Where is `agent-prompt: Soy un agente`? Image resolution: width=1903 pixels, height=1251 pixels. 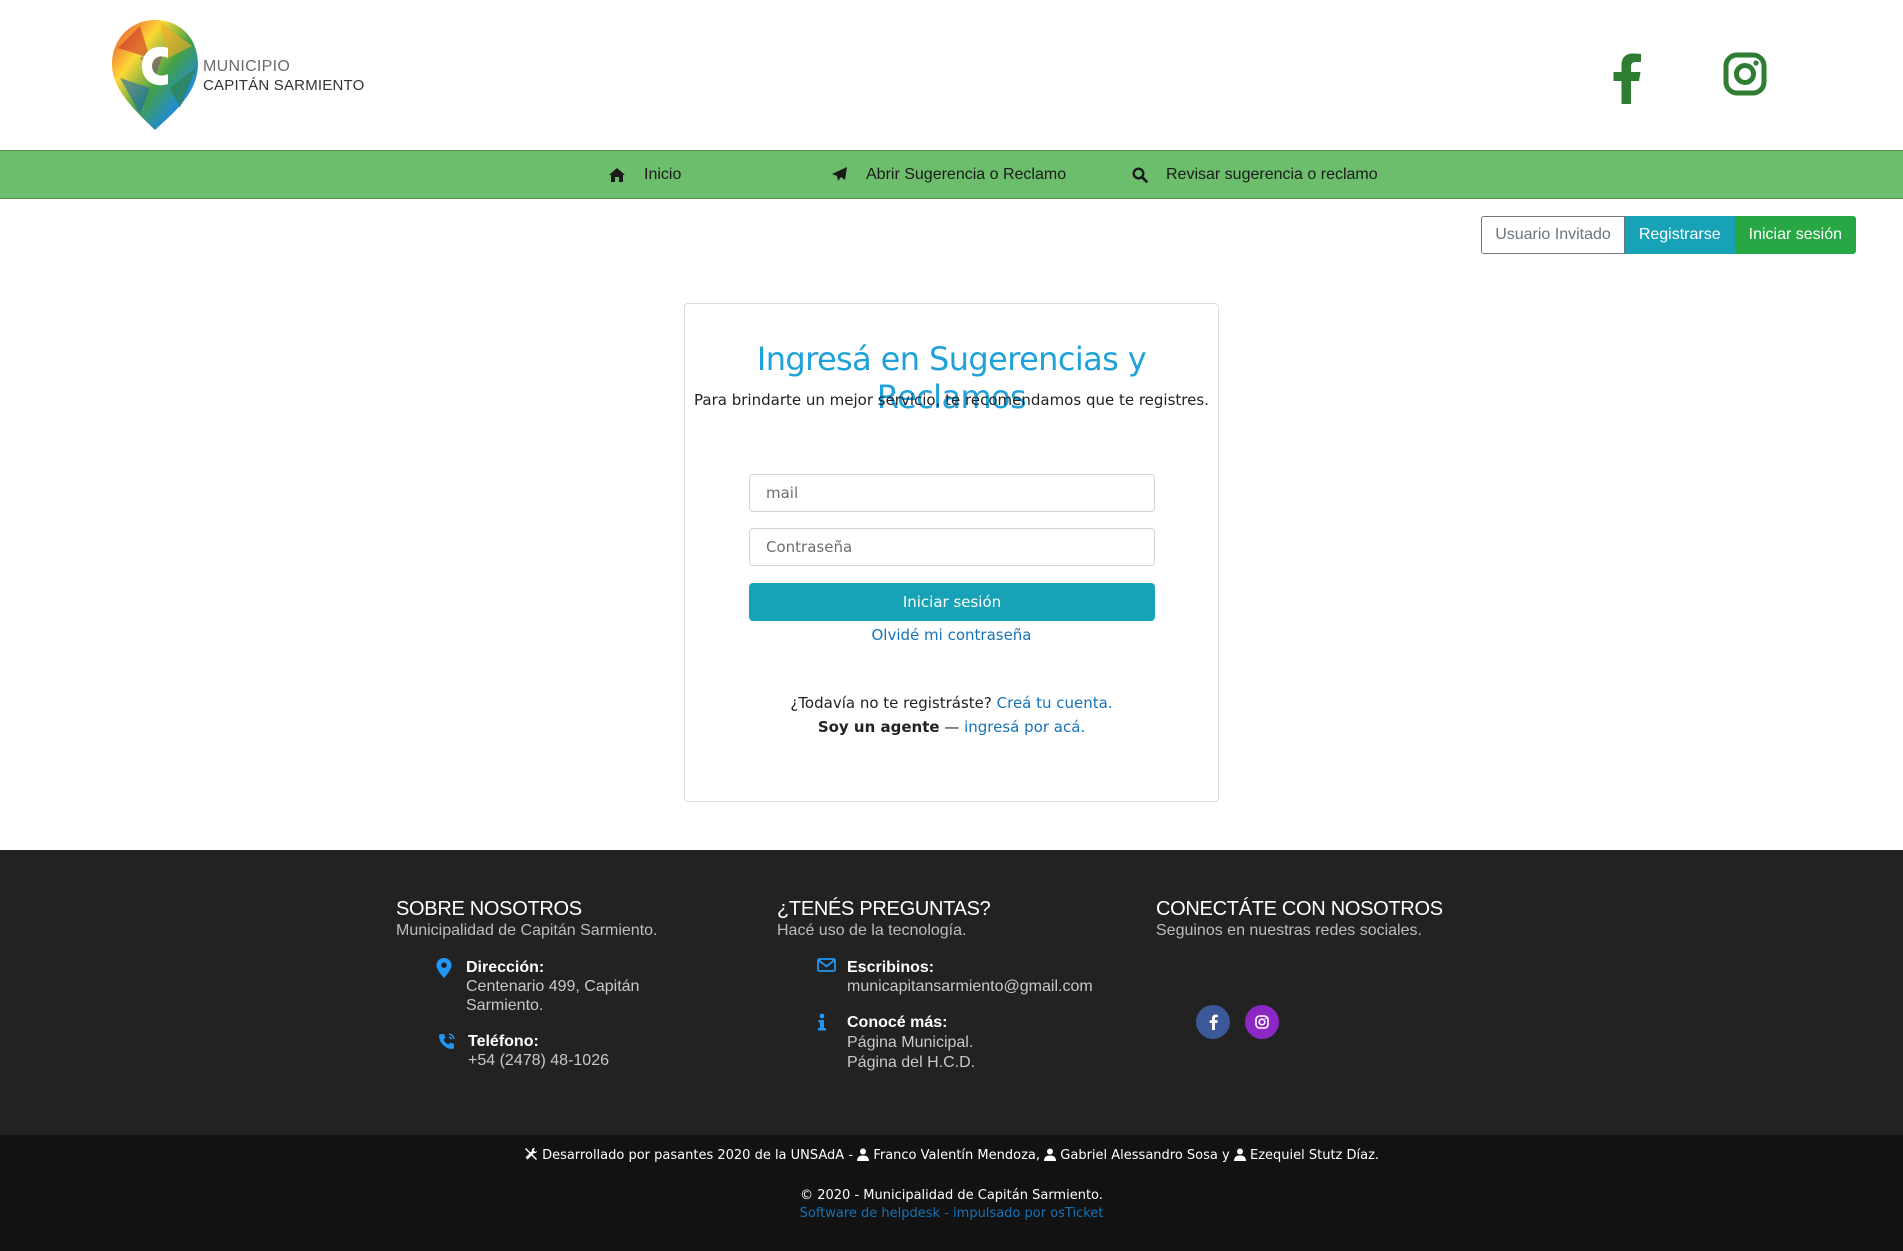 agent-prompt: Soy un agente is located at coordinates (878, 727).